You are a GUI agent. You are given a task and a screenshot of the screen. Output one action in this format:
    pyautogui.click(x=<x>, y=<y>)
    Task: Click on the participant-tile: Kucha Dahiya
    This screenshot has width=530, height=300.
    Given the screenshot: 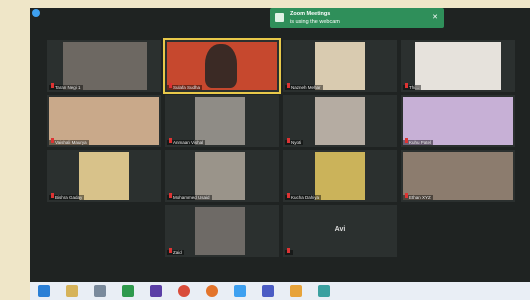 What is the action you would take?
    pyautogui.click(x=340, y=176)
    